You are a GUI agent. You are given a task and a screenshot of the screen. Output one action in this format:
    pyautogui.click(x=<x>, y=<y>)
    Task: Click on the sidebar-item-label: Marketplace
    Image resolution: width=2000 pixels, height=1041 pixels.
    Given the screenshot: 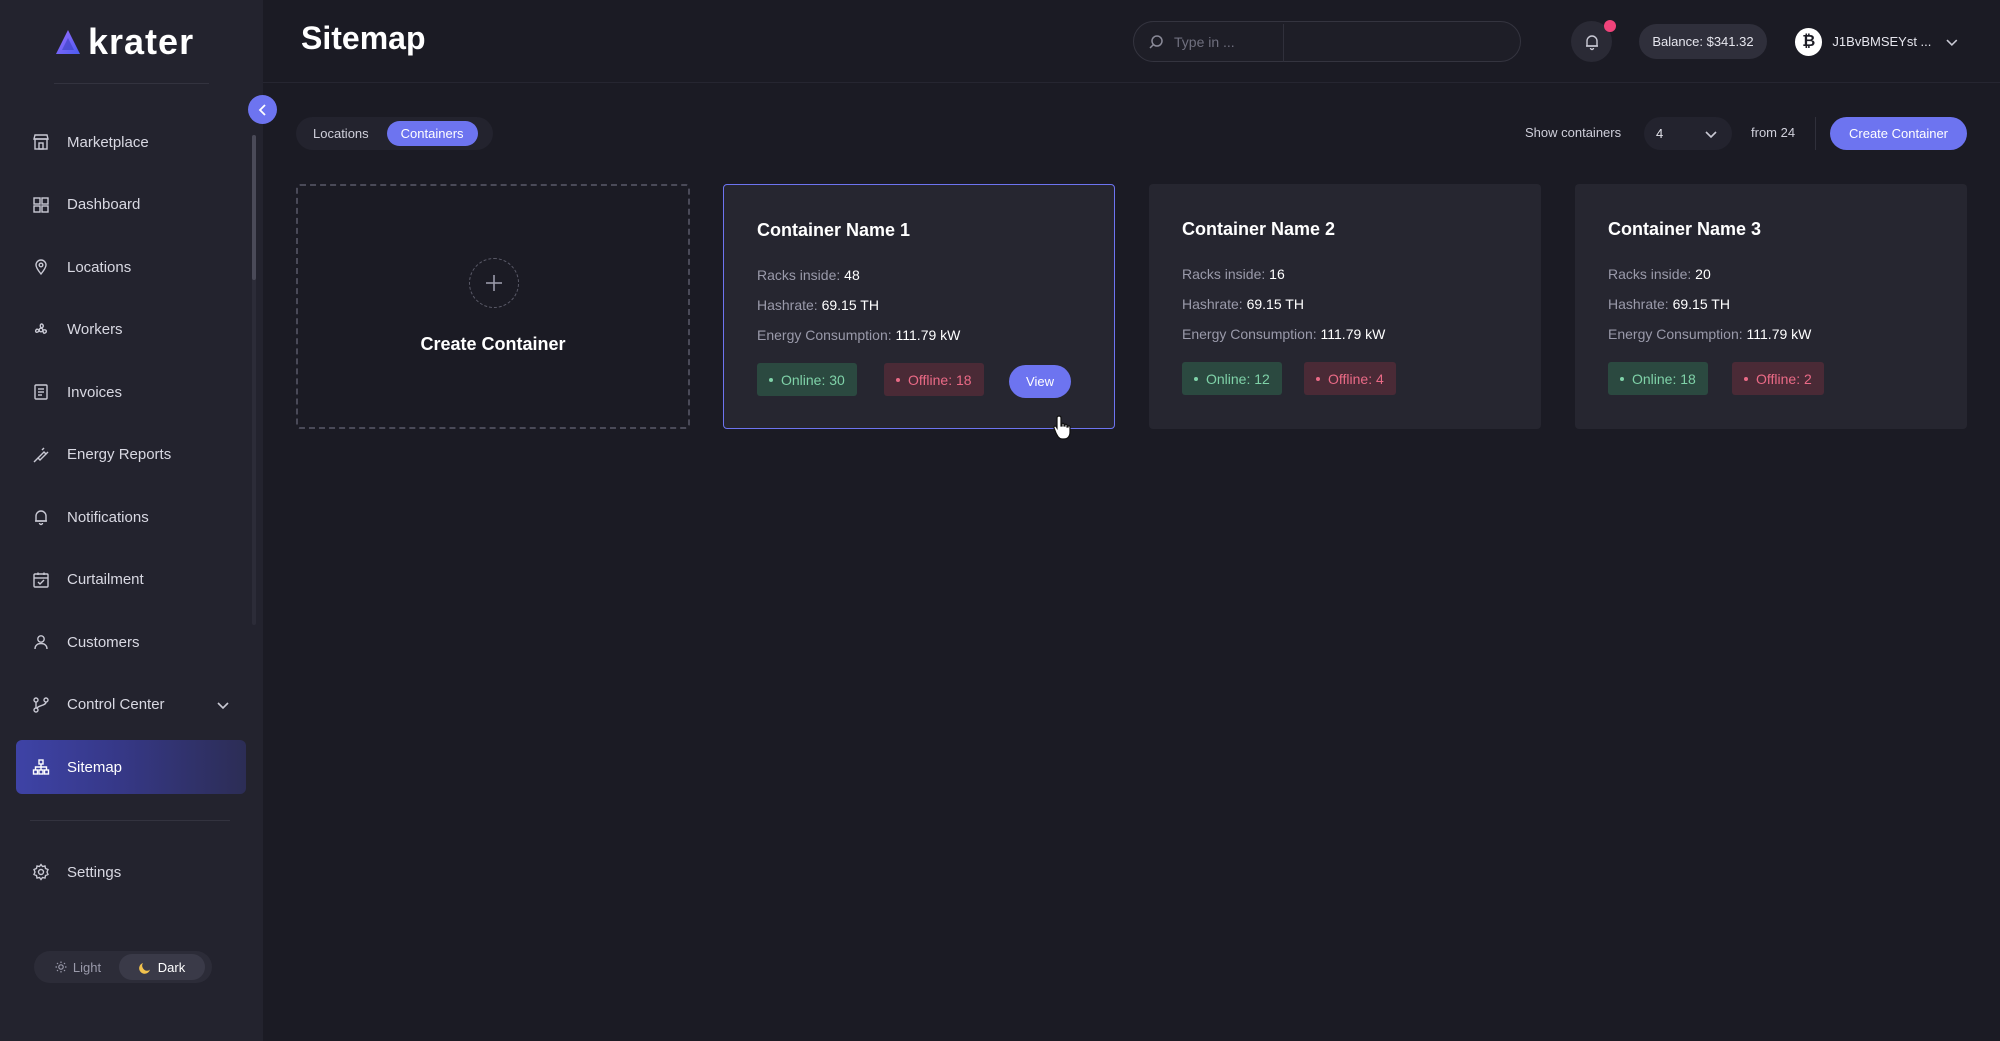 What is the action you would take?
    pyautogui.click(x=108, y=142)
    